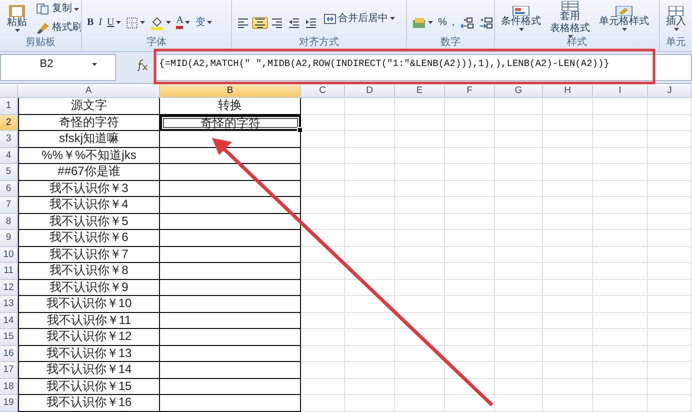 The height and width of the screenshot is (412, 692). Describe the element at coordinates (9, 139) in the screenshot. I see `row-header: 3` at that location.